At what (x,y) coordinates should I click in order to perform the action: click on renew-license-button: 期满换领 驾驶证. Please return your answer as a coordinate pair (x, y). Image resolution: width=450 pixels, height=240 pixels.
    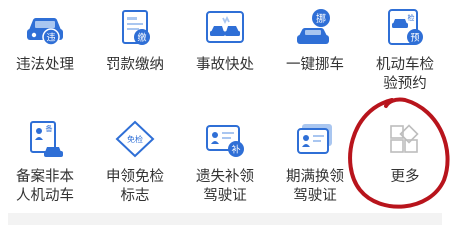
    Looking at the image, I should click on (315, 167).